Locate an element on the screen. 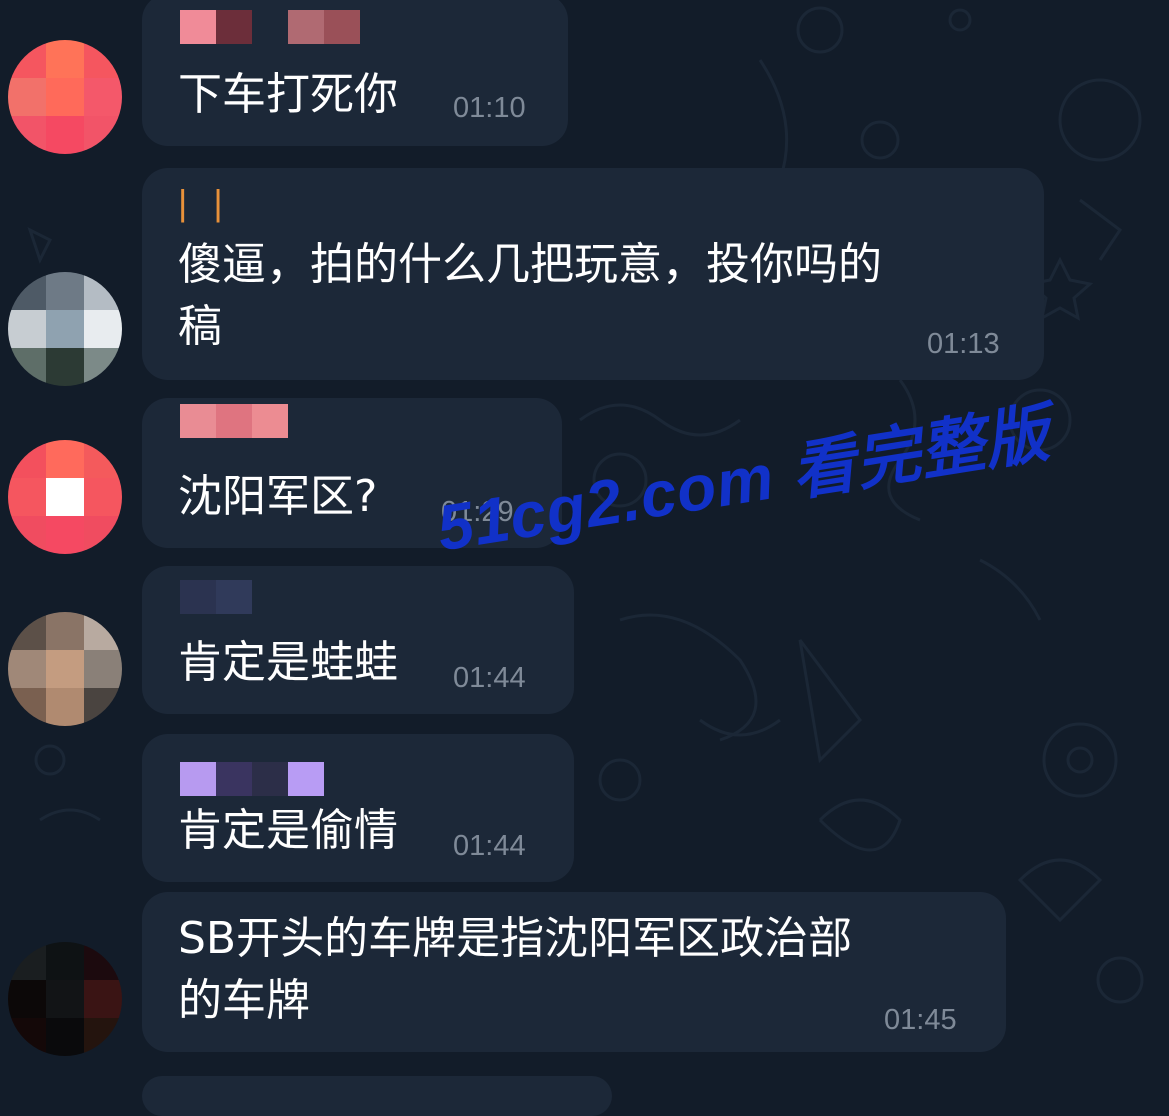  avatar is located at coordinates (65, 999).